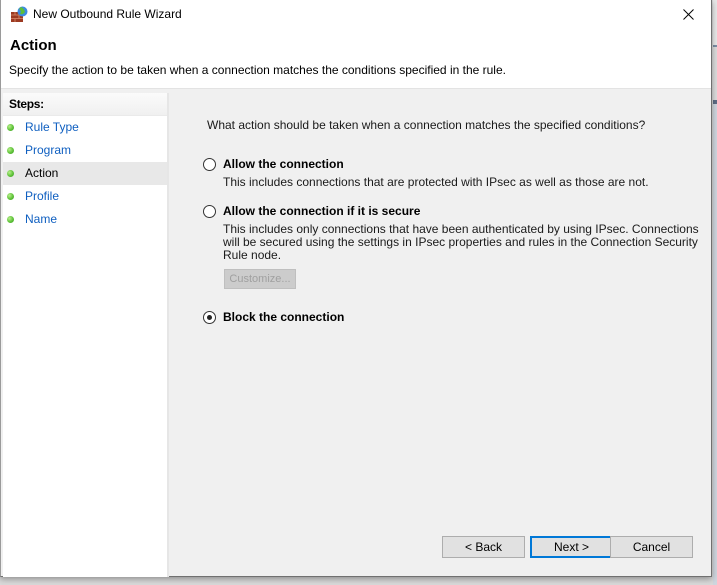 This screenshot has height=585, width=717. What do you see at coordinates (571, 547) in the screenshot?
I see `next-button: Next >` at bounding box center [571, 547].